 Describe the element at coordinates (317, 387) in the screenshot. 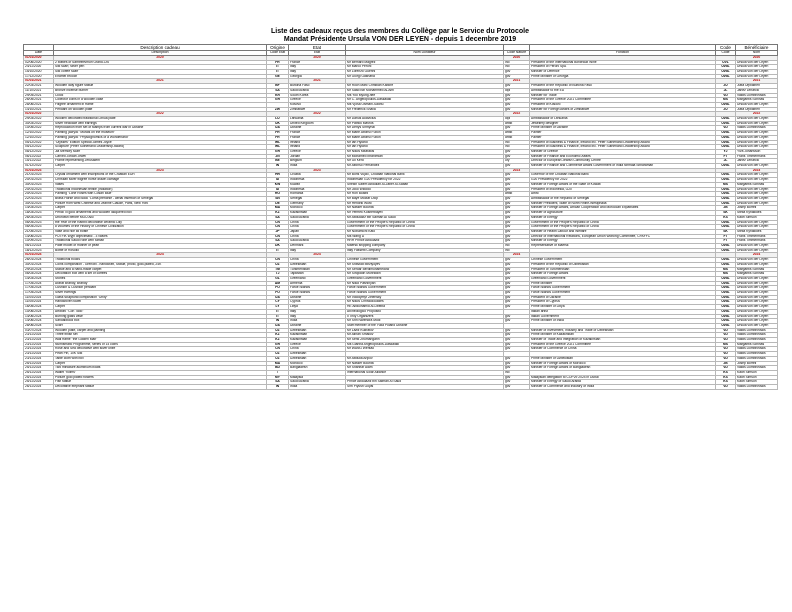

I see `state-cell: India` at that location.